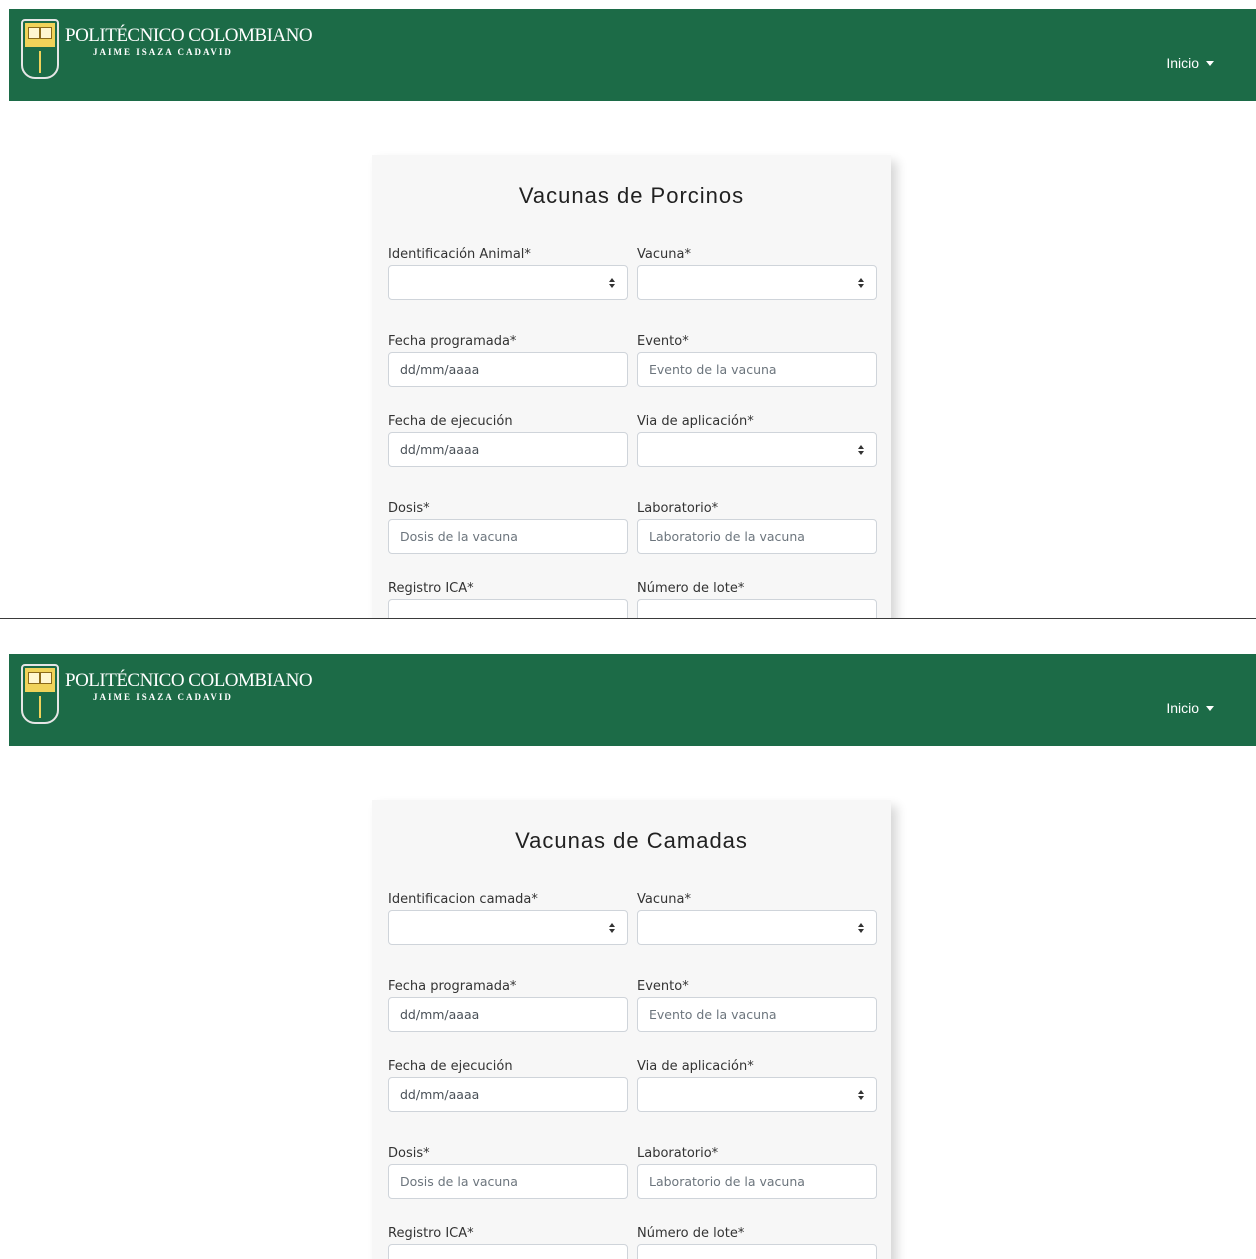 The image size is (1256, 1259). Describe the element at coordinates (628, 618) in the screenshot. I see `divider` at that location.